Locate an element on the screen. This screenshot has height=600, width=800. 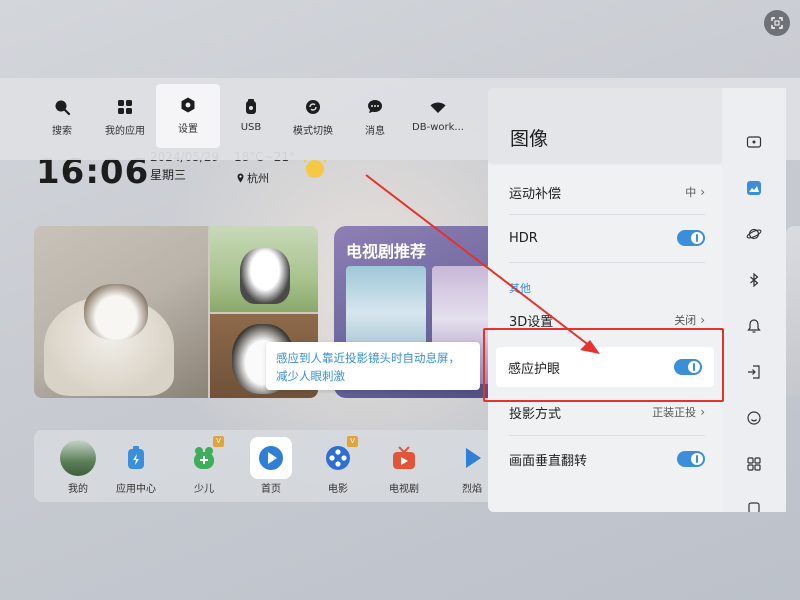
grid-icon is located at coordinates (125, 107).